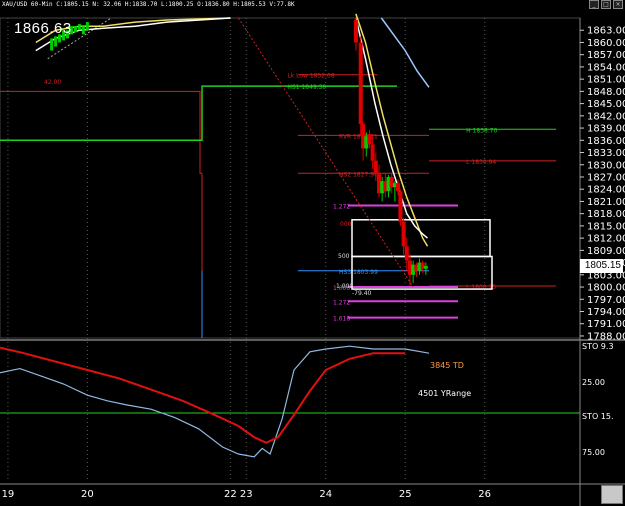 This screenshot has height=506, width=625. What do you see at coordinates (606, 312) in the screenshot?
I see `price-tick-label: 1794.00` at bounding box center [606, 312].